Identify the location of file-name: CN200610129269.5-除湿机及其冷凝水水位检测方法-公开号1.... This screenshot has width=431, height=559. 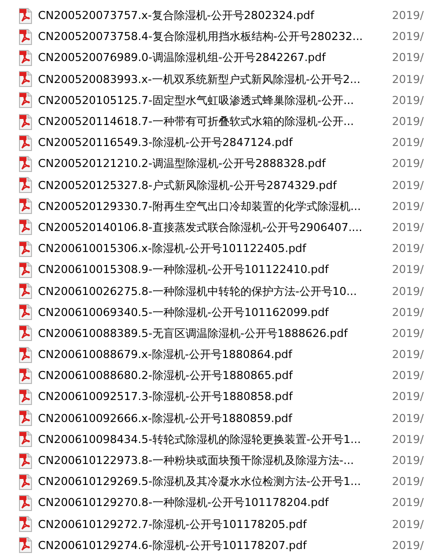
(212, 482).